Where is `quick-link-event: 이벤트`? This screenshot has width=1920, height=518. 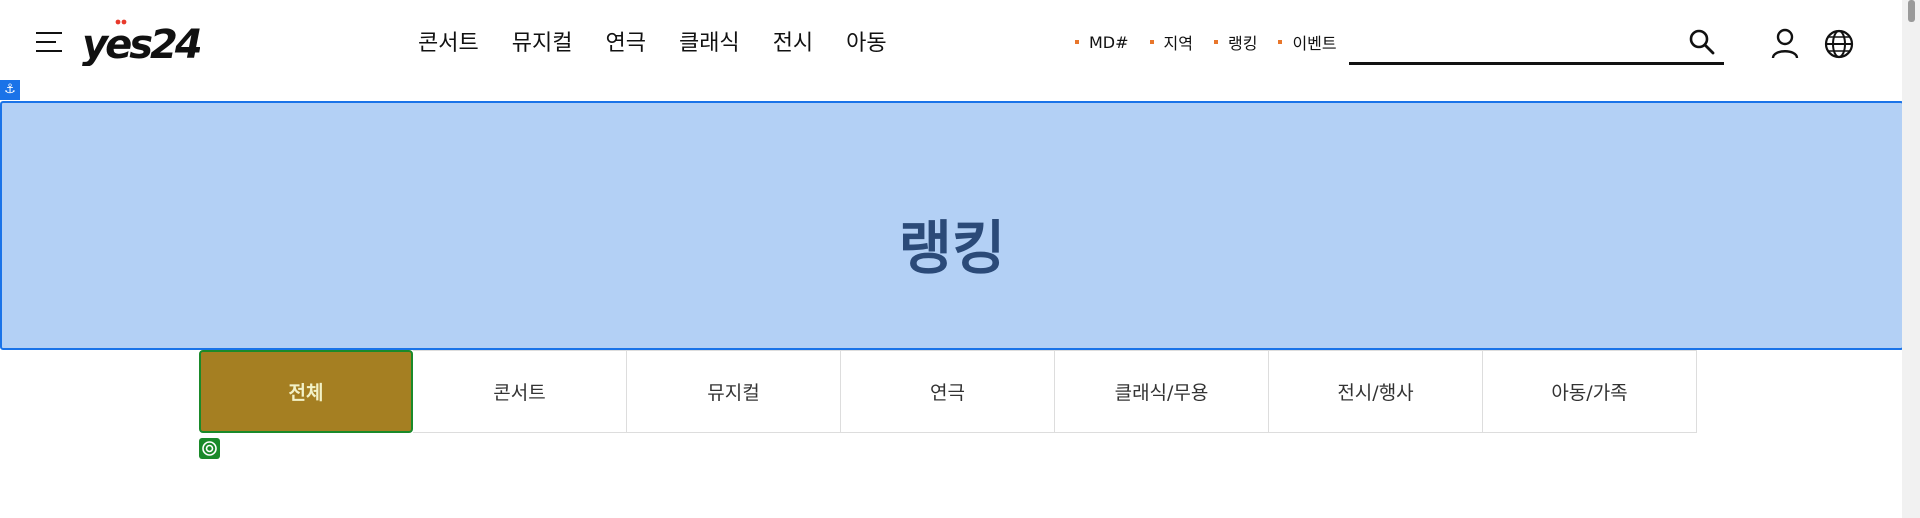
quick-link-event: 이벤트 is located at coordinates (1307, 42).